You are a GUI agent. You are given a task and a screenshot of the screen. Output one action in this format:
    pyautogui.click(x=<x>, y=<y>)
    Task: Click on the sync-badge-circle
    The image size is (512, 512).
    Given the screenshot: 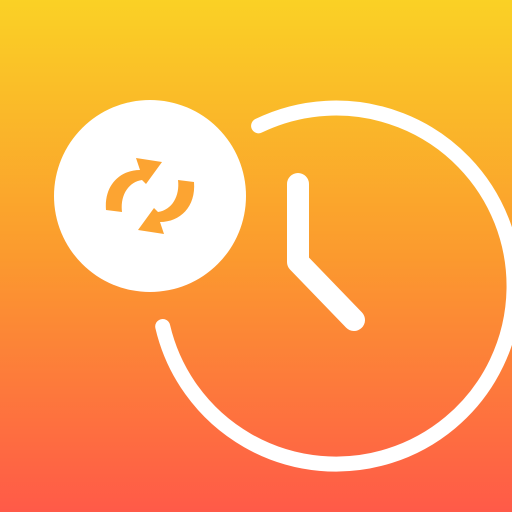 What is the action you would take?
    pyautogui.click(x=150, y=196)
    